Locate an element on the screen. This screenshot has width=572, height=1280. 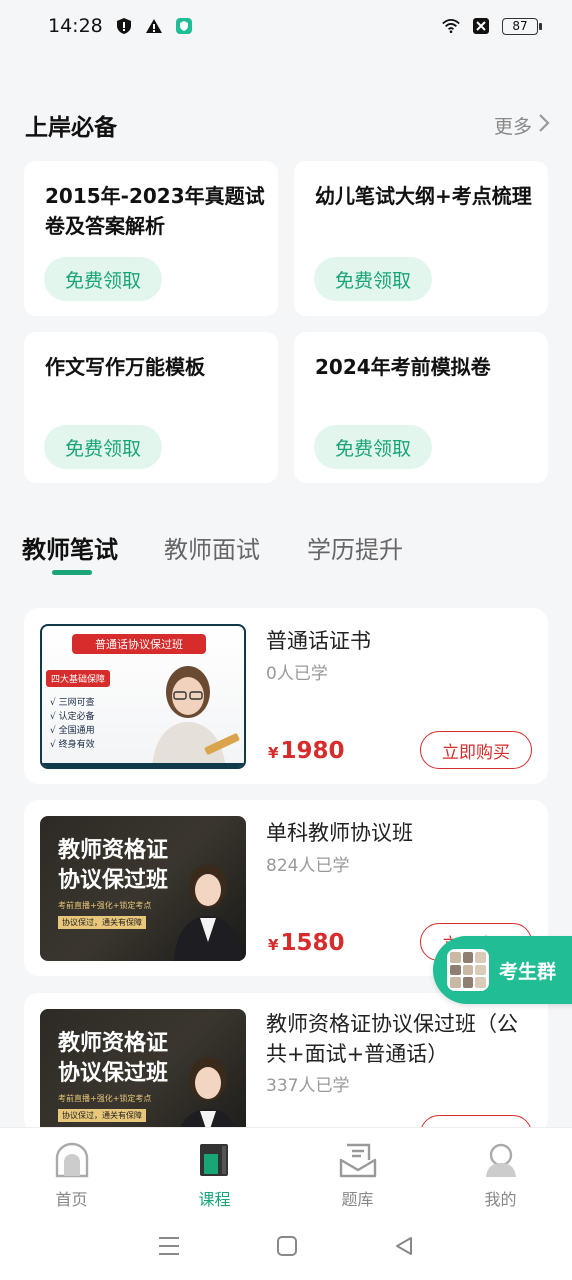
shield-alert-icon is located at coordinates (124, 26).